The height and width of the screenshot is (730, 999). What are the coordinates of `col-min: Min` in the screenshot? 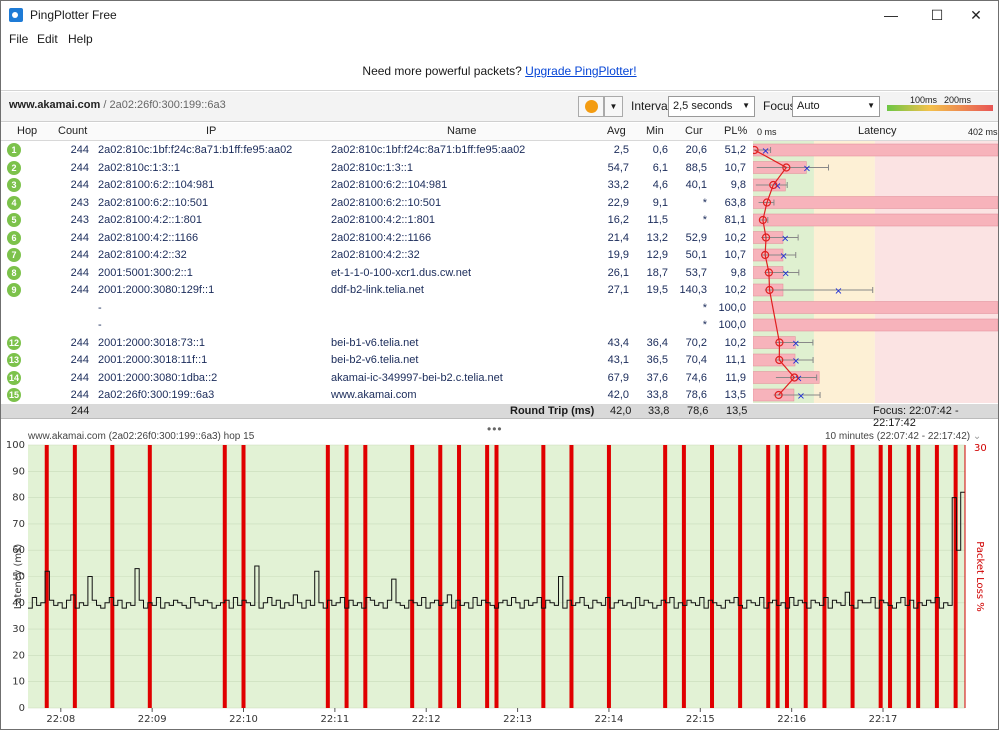 It's located at (655, 131).